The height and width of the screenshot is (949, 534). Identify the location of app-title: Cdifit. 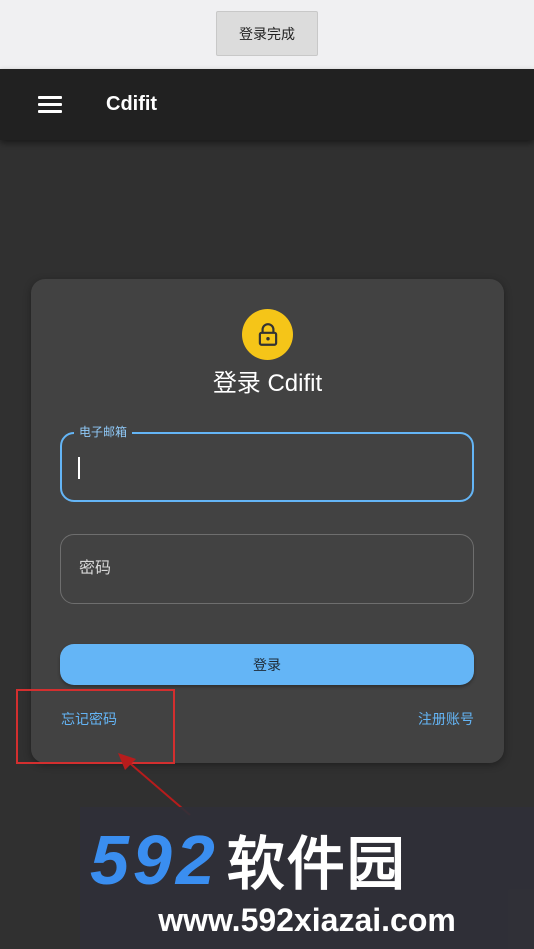
(132, 104).